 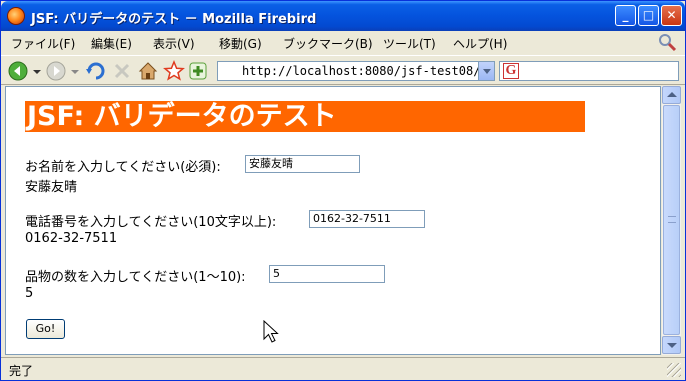 I want to click on go-submit-button: Go!, so click(x=45, y=329).